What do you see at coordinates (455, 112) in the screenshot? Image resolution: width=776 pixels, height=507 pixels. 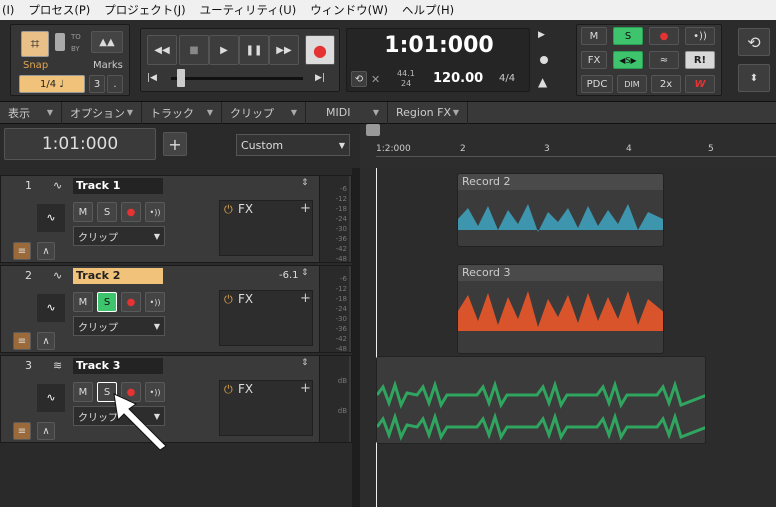 I see `chevron-down-icon: ▼` at bounding box center [455, 112].